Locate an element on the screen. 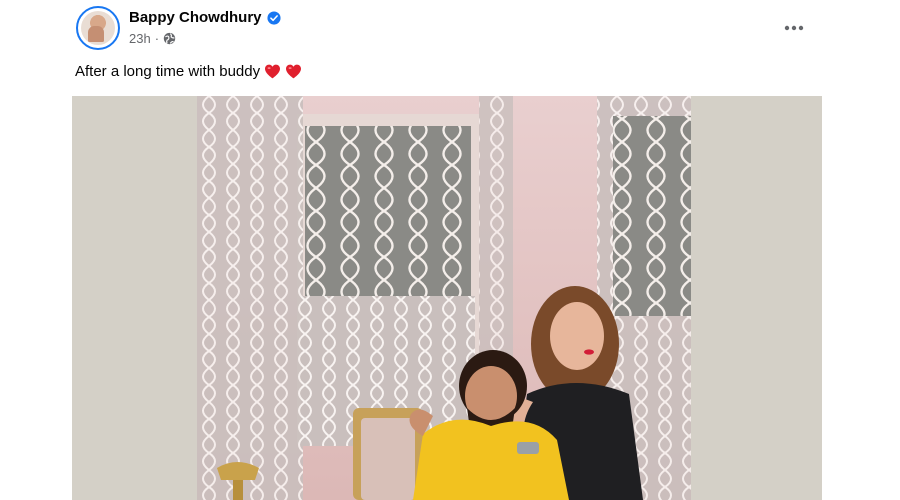 The height and width of the screenshot is (500, 900). post-caption: After a long time with buddy is located at coordinates (188, 71).